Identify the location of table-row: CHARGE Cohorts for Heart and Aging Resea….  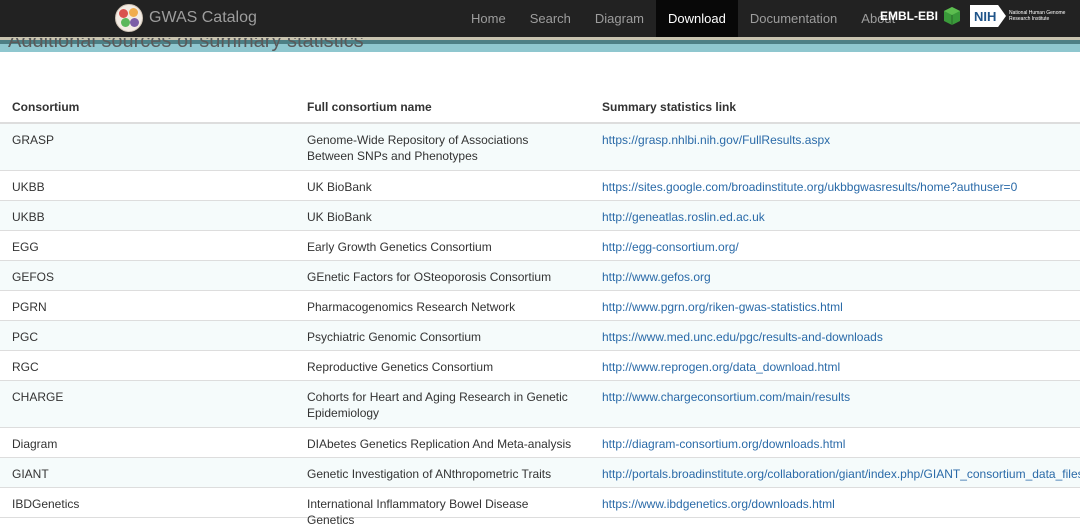
(540, 404).